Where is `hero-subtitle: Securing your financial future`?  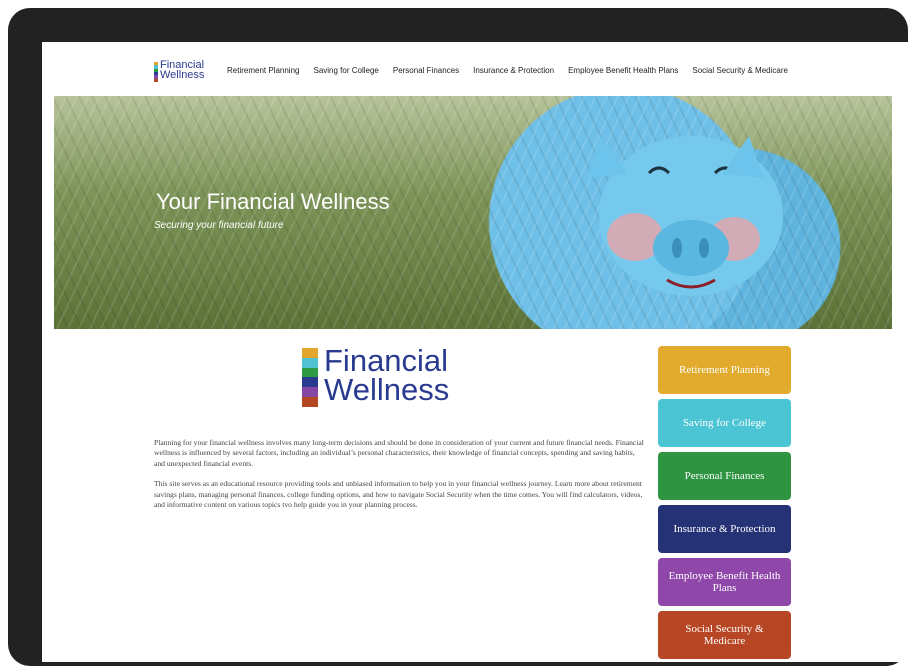
hero-subtitle: Securing your financial future is located at coordinates (219, 225).